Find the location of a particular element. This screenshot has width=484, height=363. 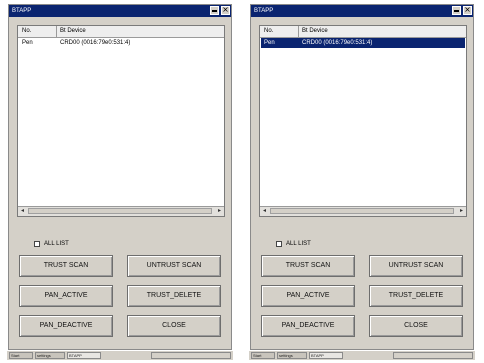

list-row-selected: Pen CRD00 (0016:79e0:531:4) is located at coordinates (363, 43).